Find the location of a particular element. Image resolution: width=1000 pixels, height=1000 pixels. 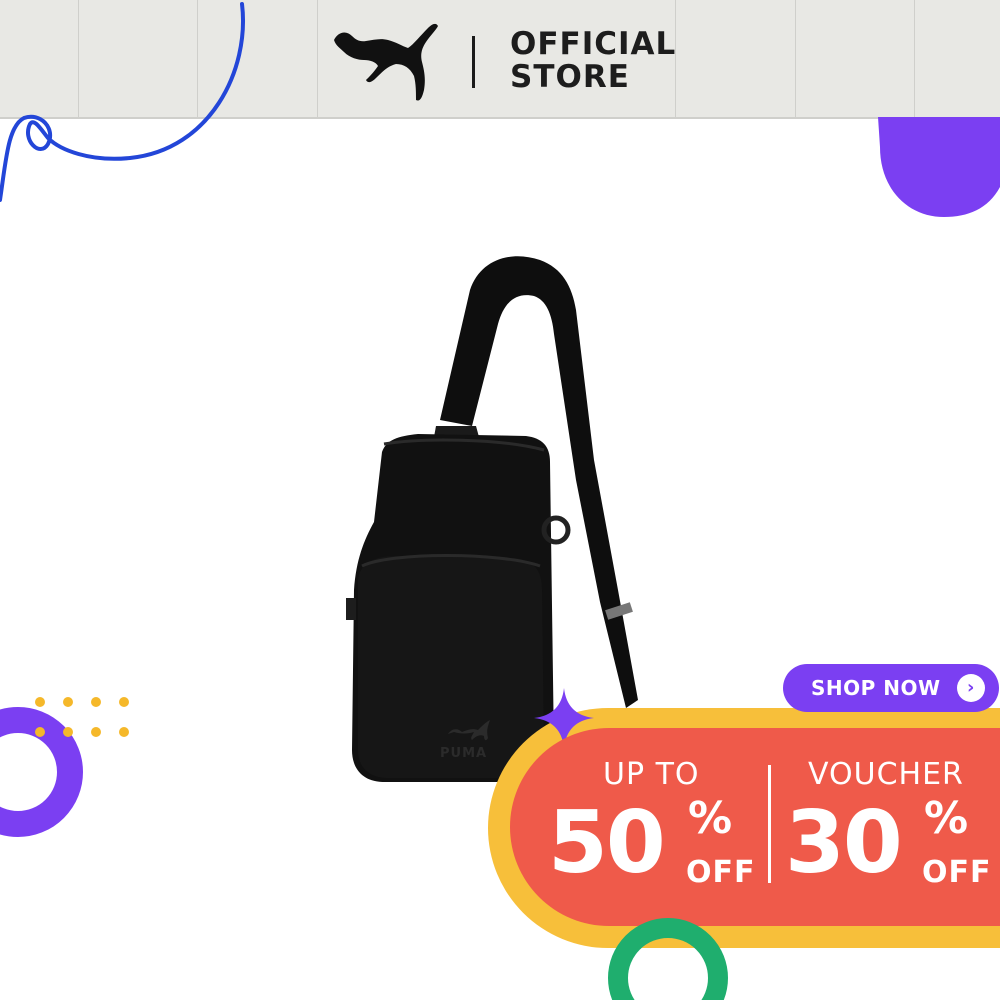

voucher-label: VOUCHER is located at coordinates (886, 774).